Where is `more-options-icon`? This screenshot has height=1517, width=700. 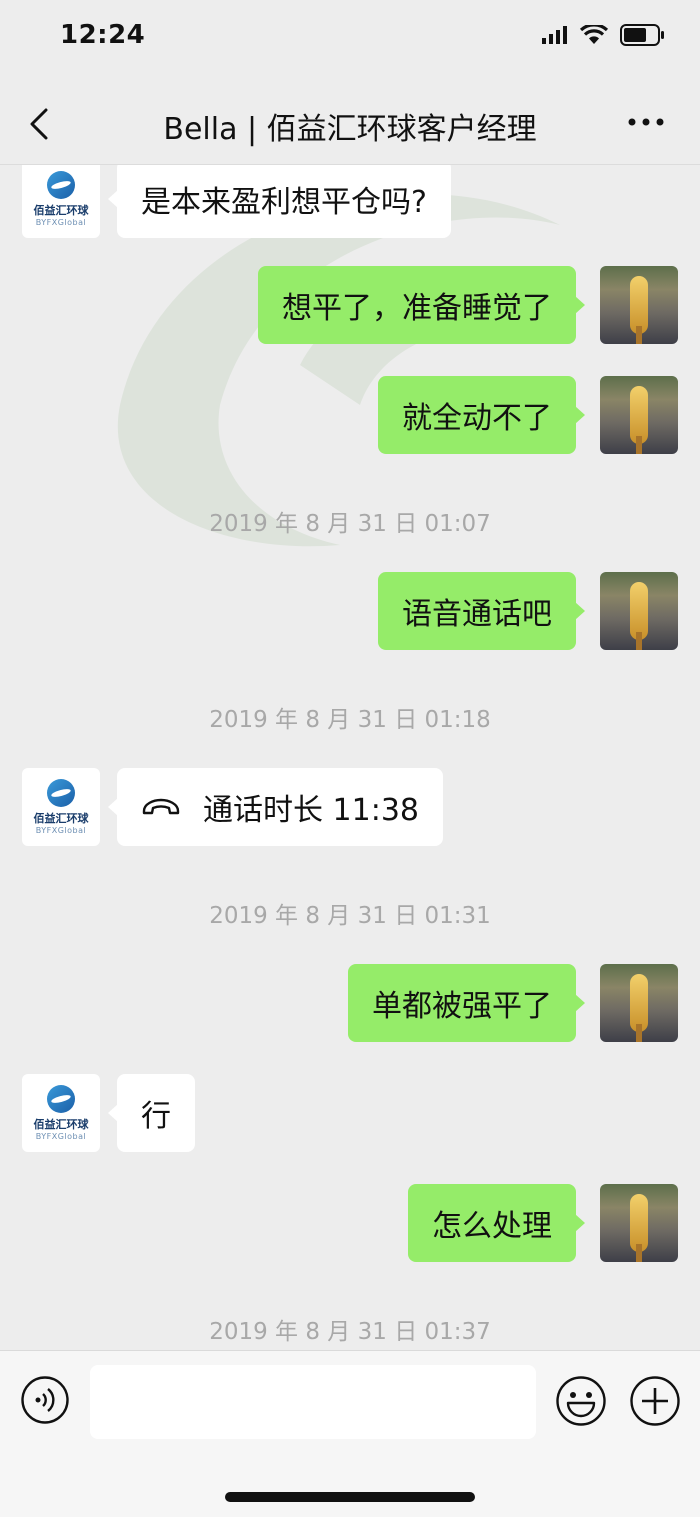
more-options-icon is located at coordinates (646, 122).